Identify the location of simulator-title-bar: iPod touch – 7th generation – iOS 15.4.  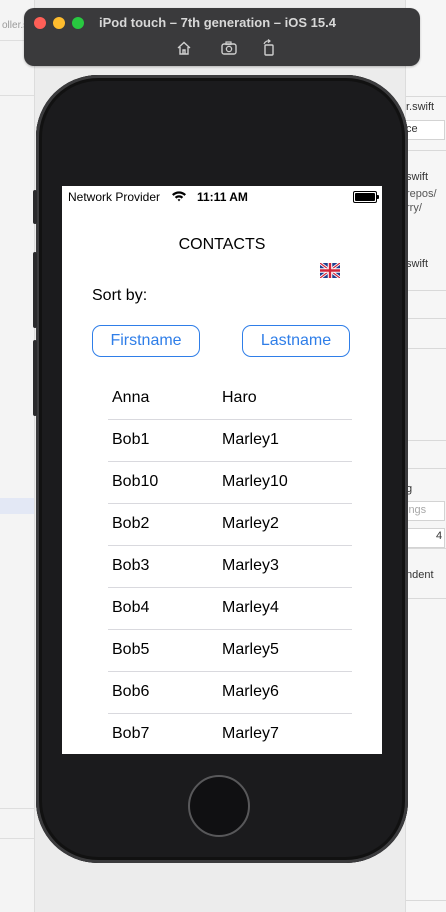
(222, 37).